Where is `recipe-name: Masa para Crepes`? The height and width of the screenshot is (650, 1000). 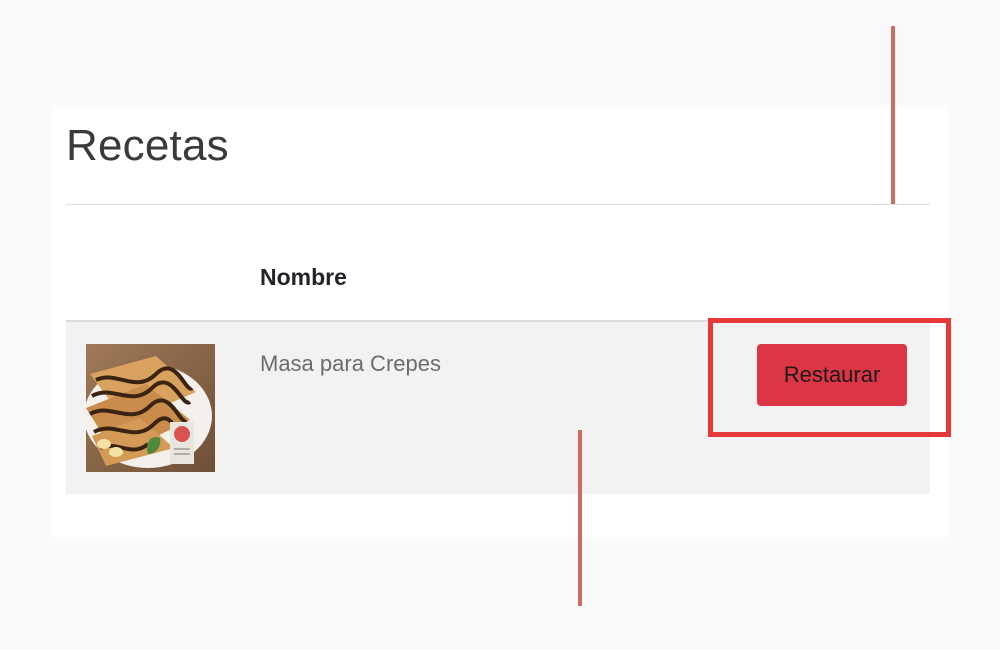
recipe-name: Masa para Crepes is located at coordinates (350, 363).